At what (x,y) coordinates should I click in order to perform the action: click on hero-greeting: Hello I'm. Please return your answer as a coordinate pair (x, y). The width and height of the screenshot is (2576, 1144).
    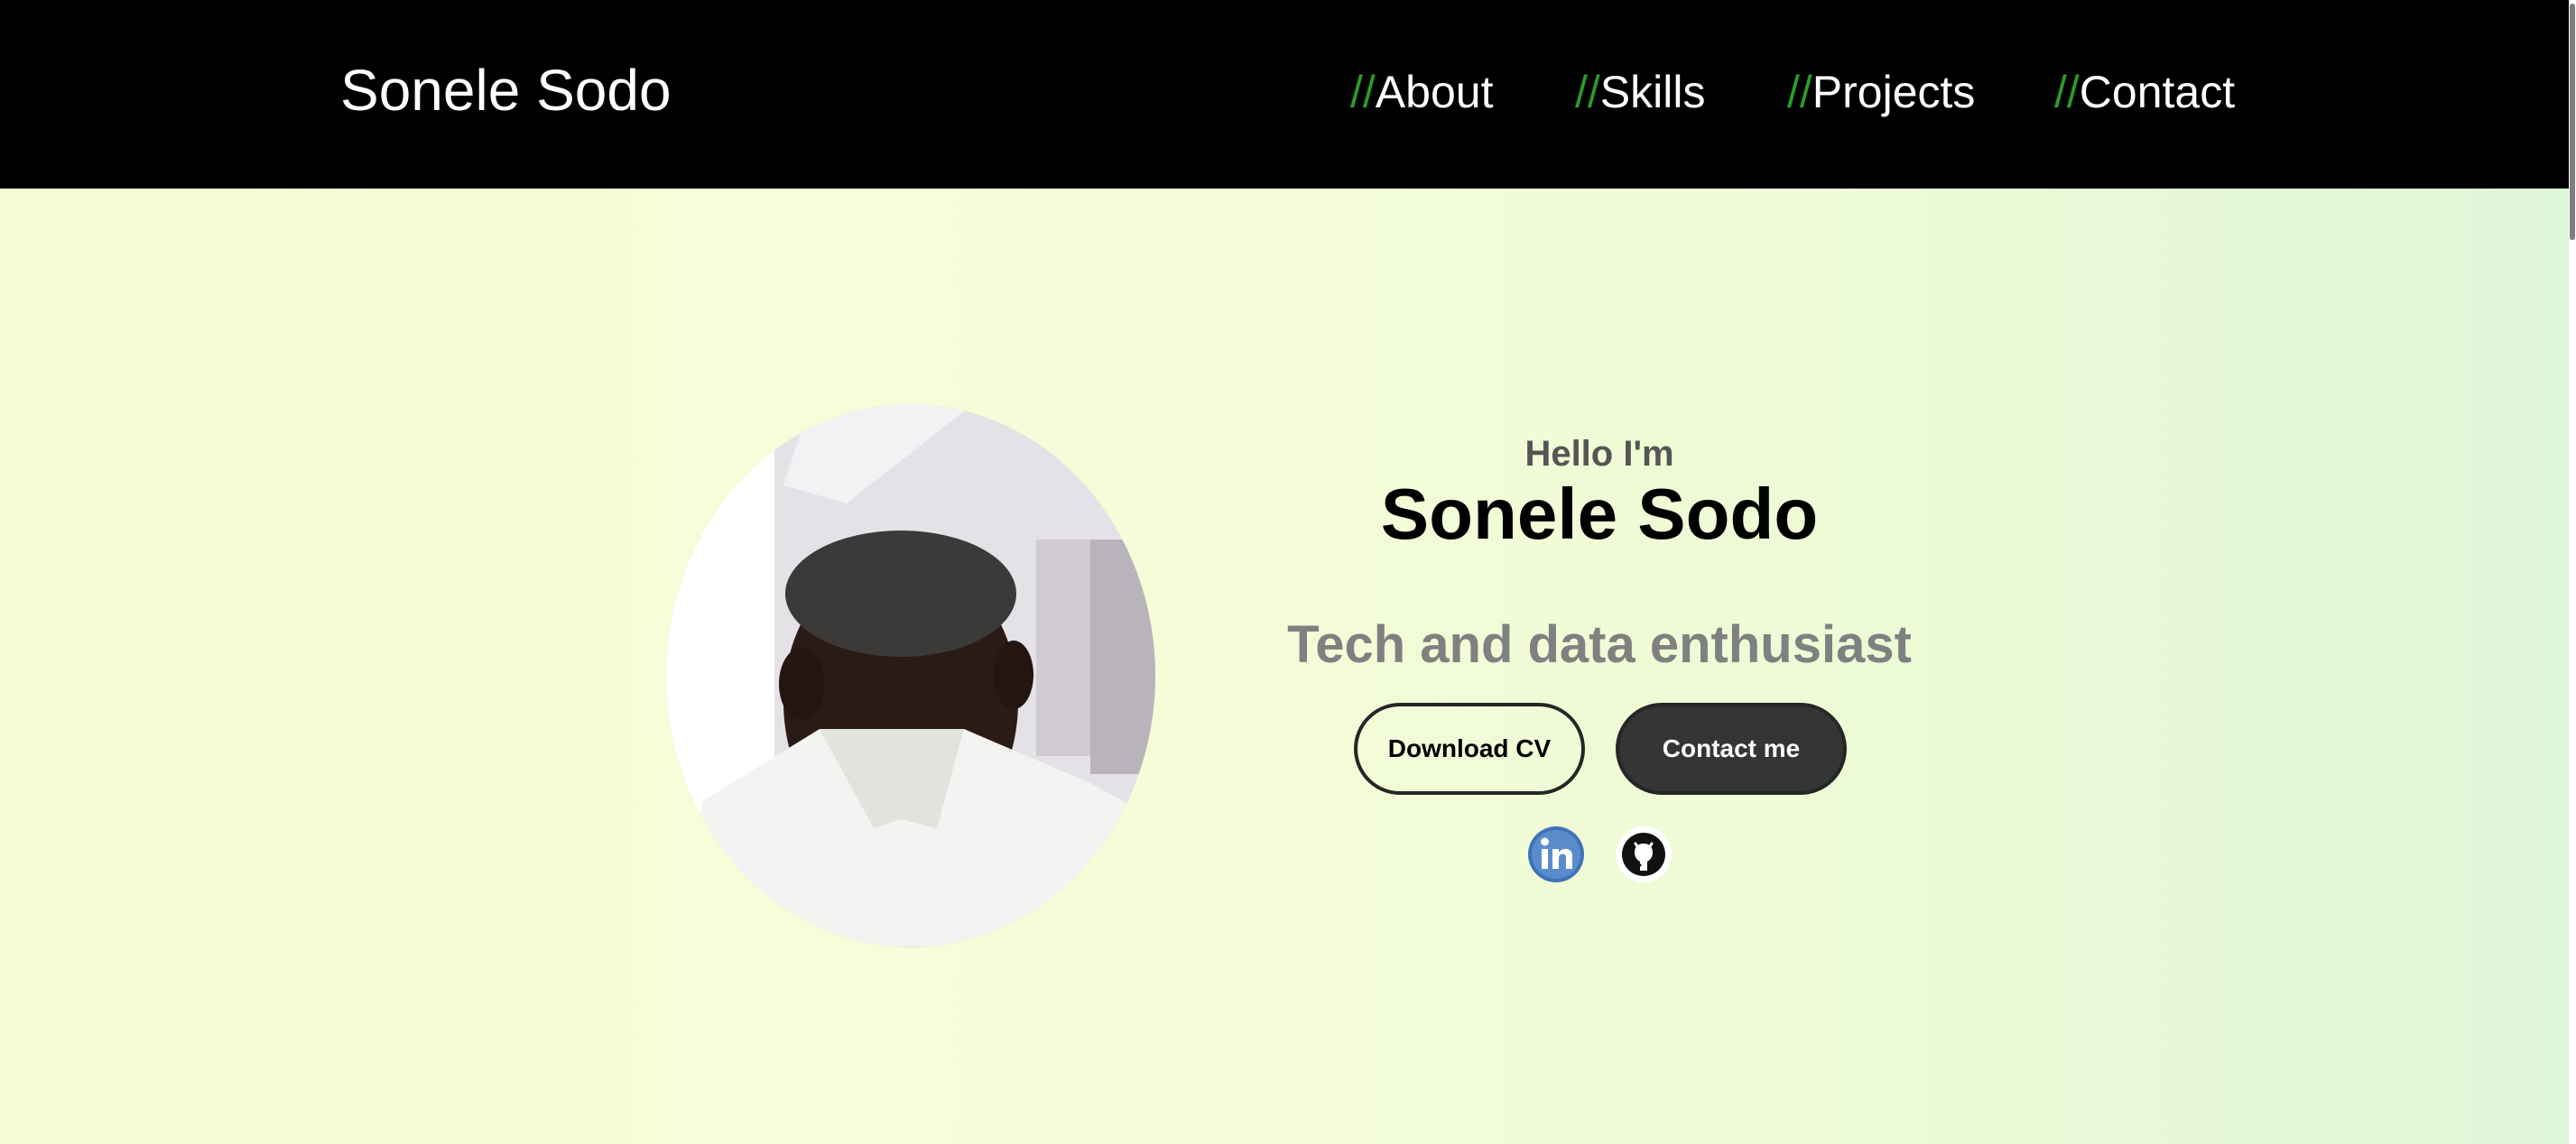
    Looking at the image, I should click on (1599, 454).